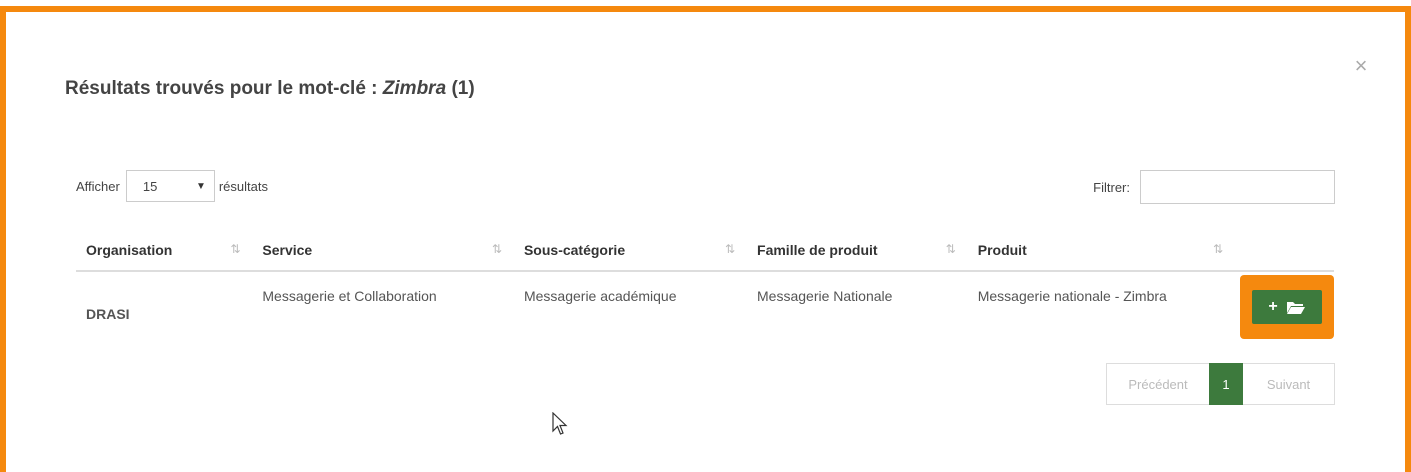 The image size is (1411, 472). I want to click on page-size-select: 15 ▼, so click(170, 186).